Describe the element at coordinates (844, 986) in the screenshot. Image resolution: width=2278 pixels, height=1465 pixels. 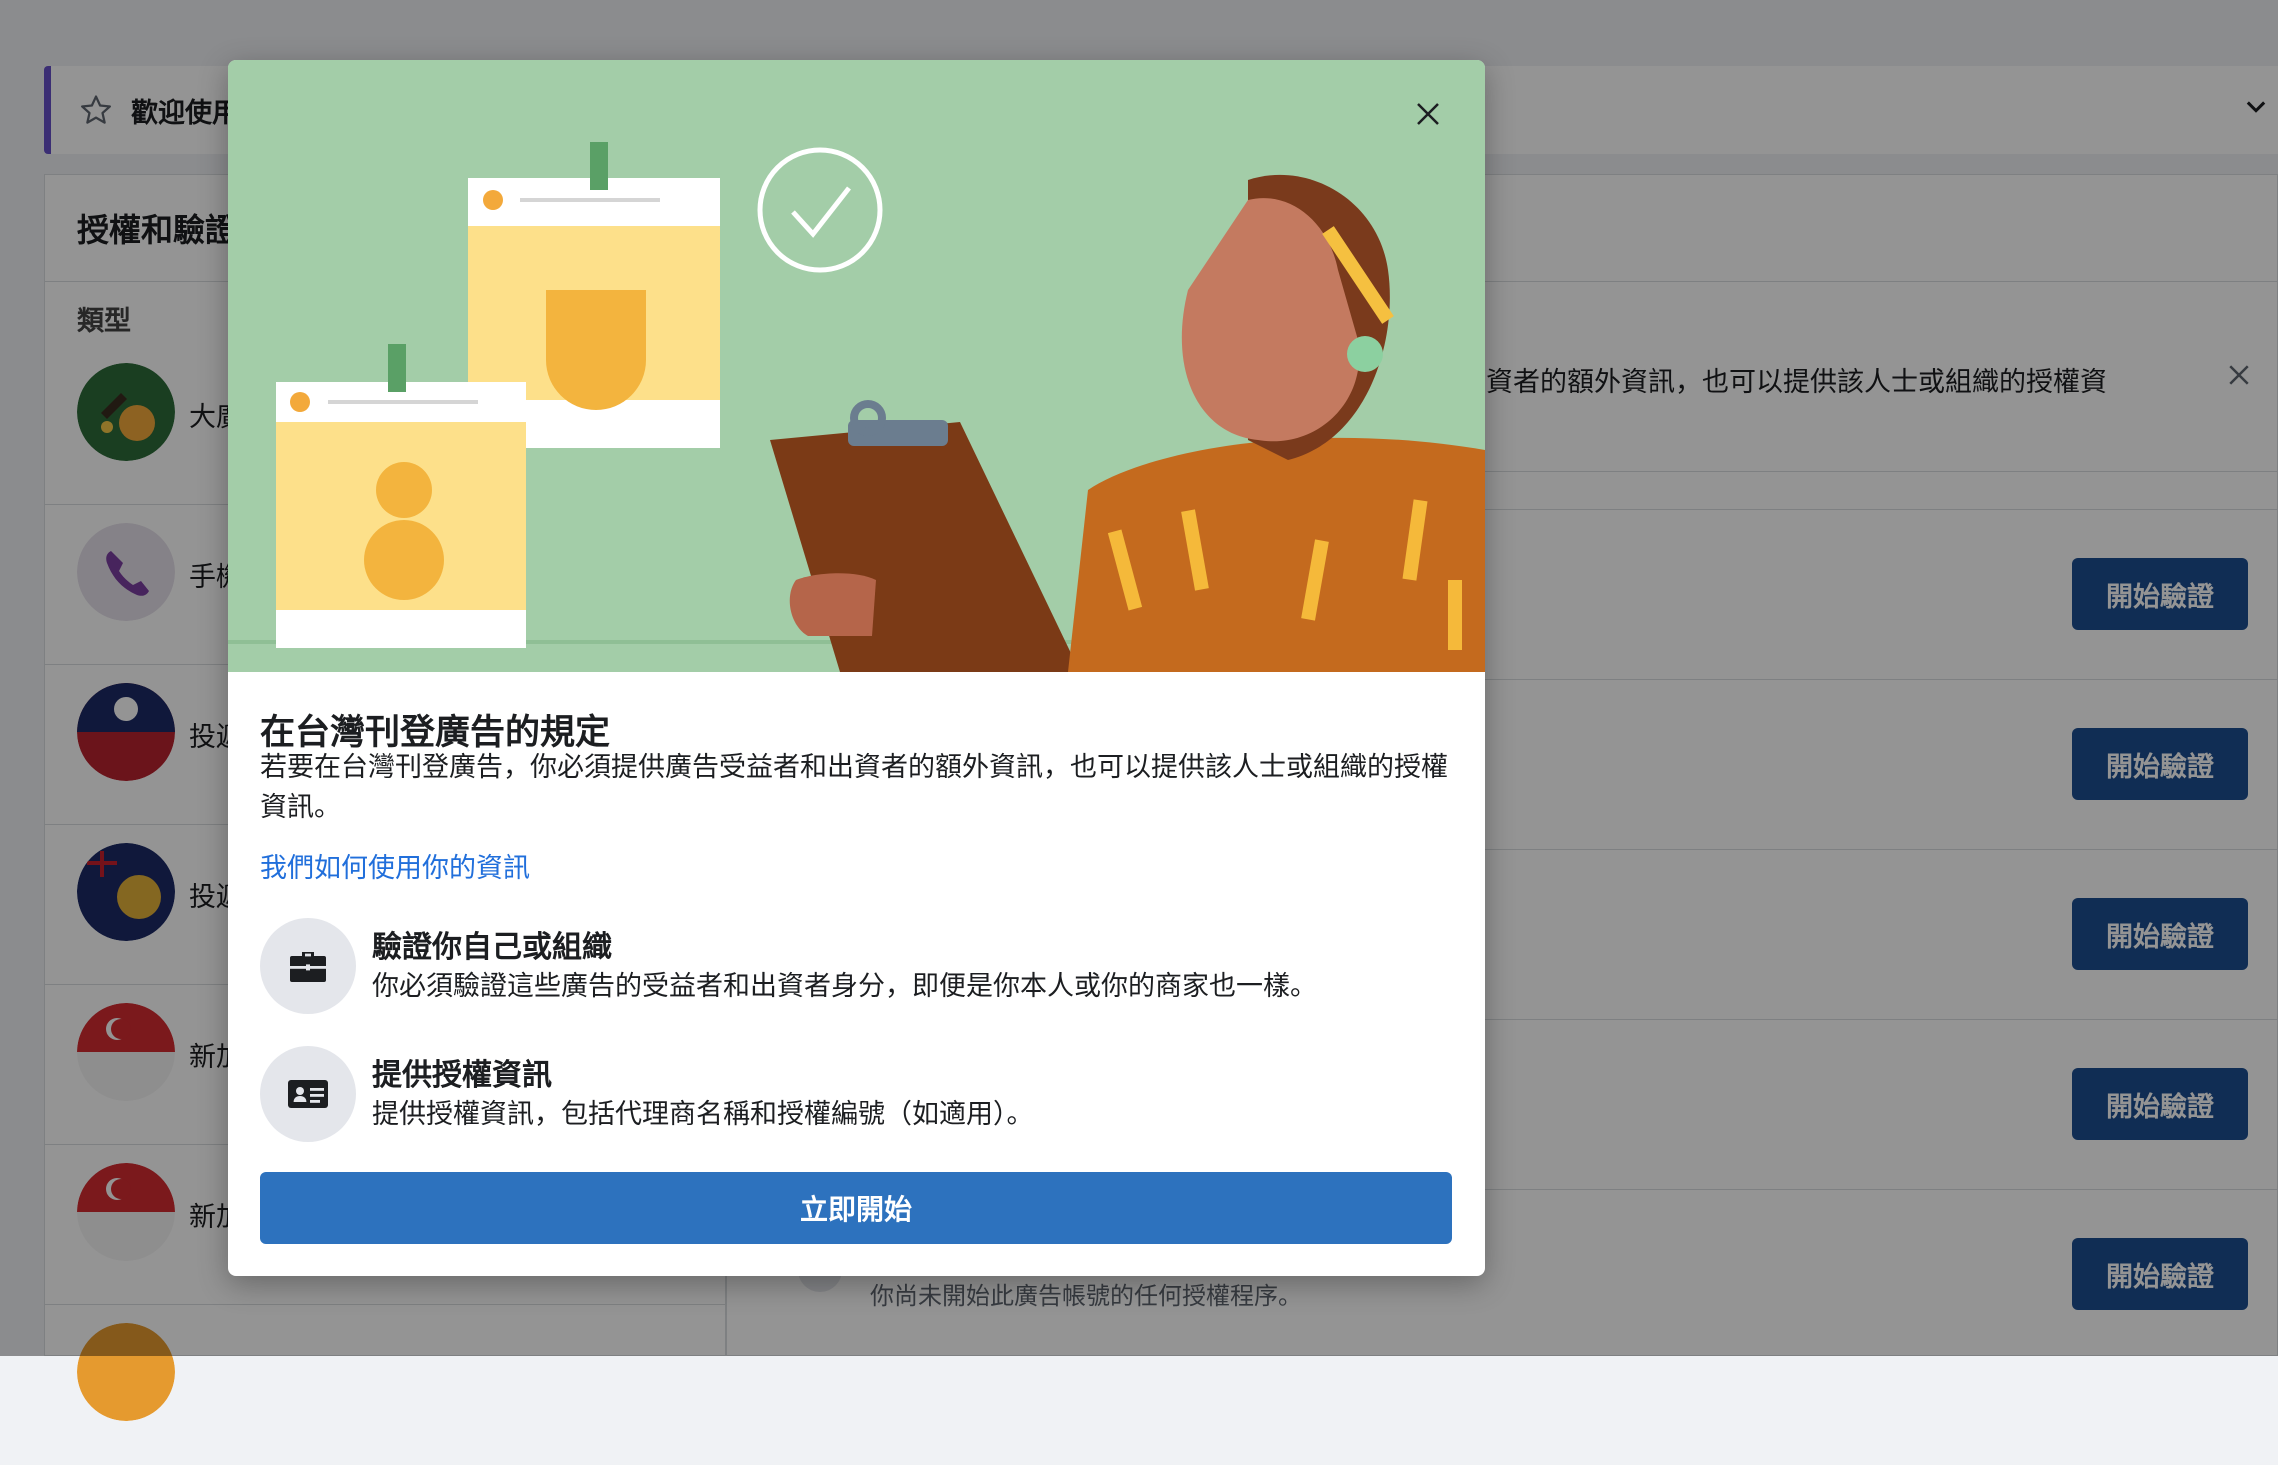
I see `feature-description: 你必須驗證這些廣告的受益者和出資者身分，即便是你本人或你的商家也一樣。` at that location.